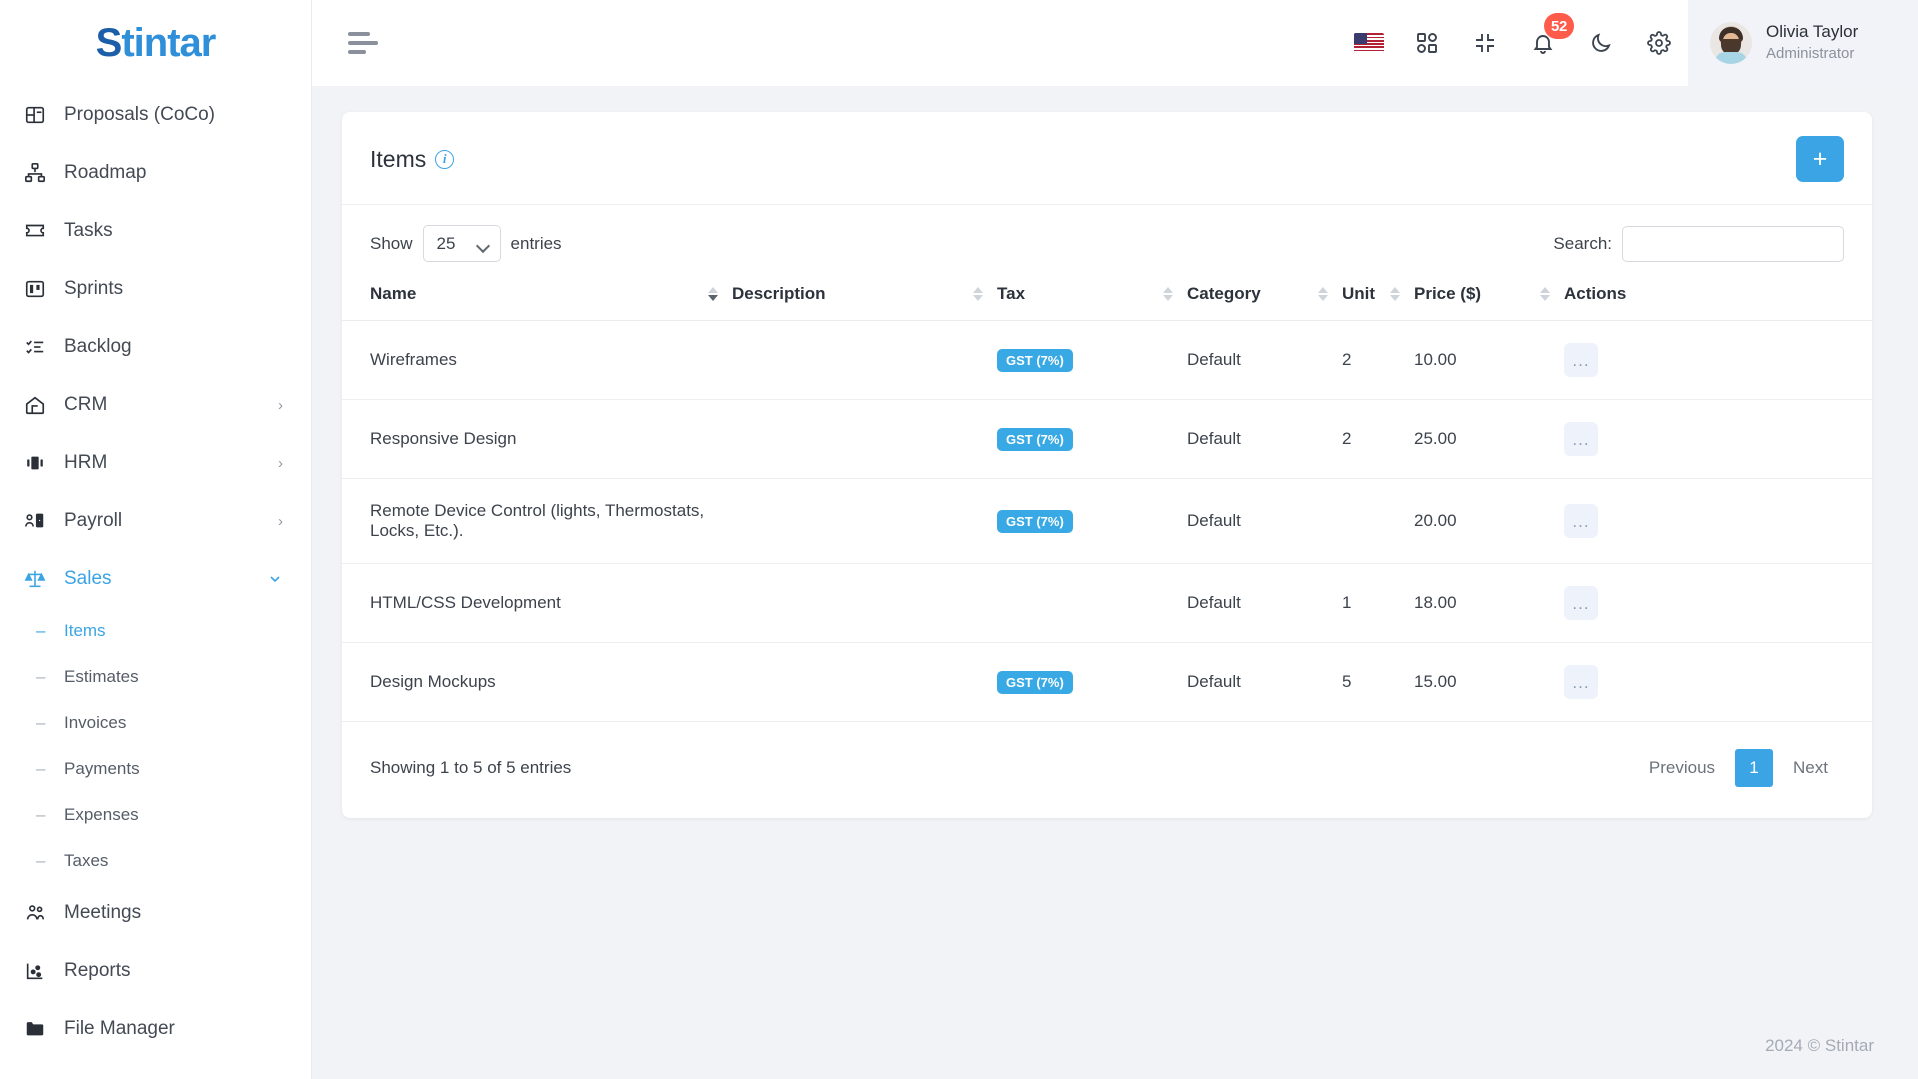  I want to click on column-label: Description, so click(779, 293).